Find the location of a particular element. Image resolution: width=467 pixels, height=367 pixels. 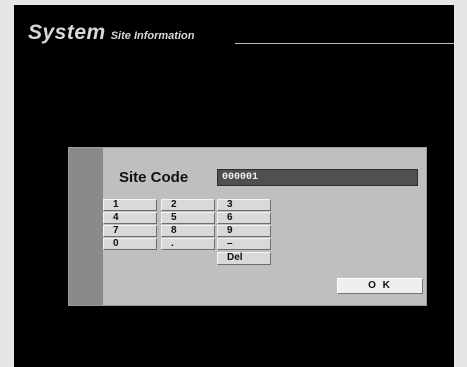

site-code-field: 000001 is located at coordinates (317, 177).